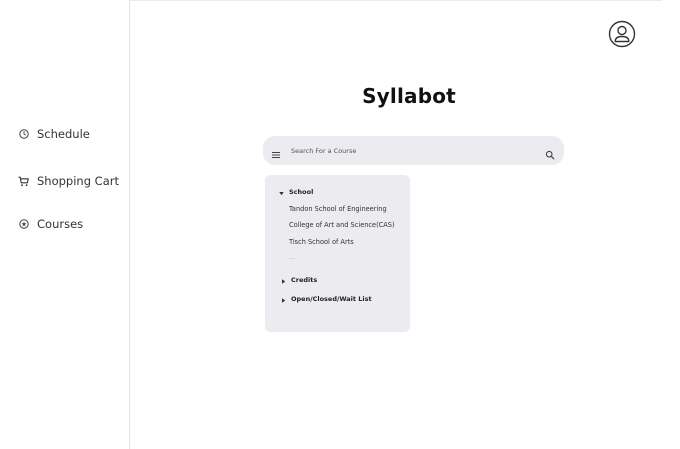 The height and width of the screenshot is (449, 680). What do you see at coordinates (550, 152) in the screenshot?
I see `search-icon` at bounding box center [550, 152].